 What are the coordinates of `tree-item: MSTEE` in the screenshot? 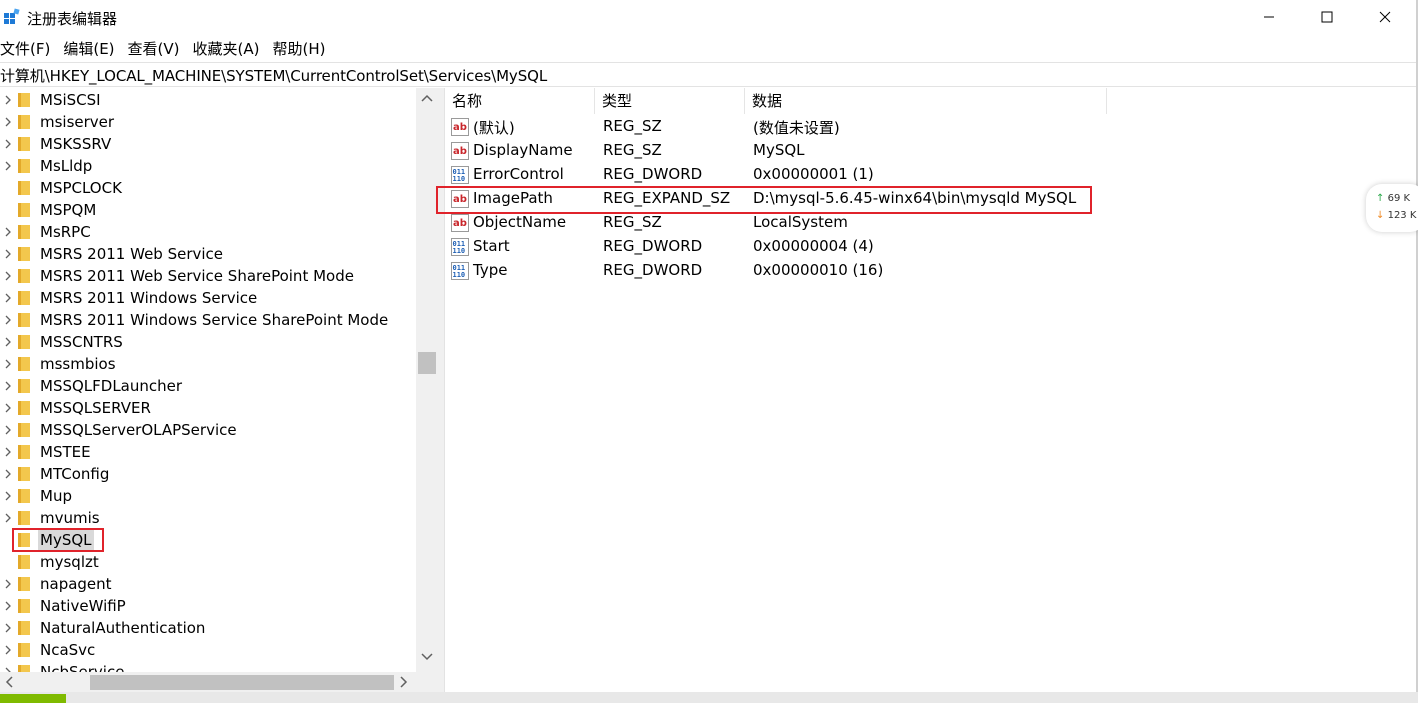 It's located at (208, 452).